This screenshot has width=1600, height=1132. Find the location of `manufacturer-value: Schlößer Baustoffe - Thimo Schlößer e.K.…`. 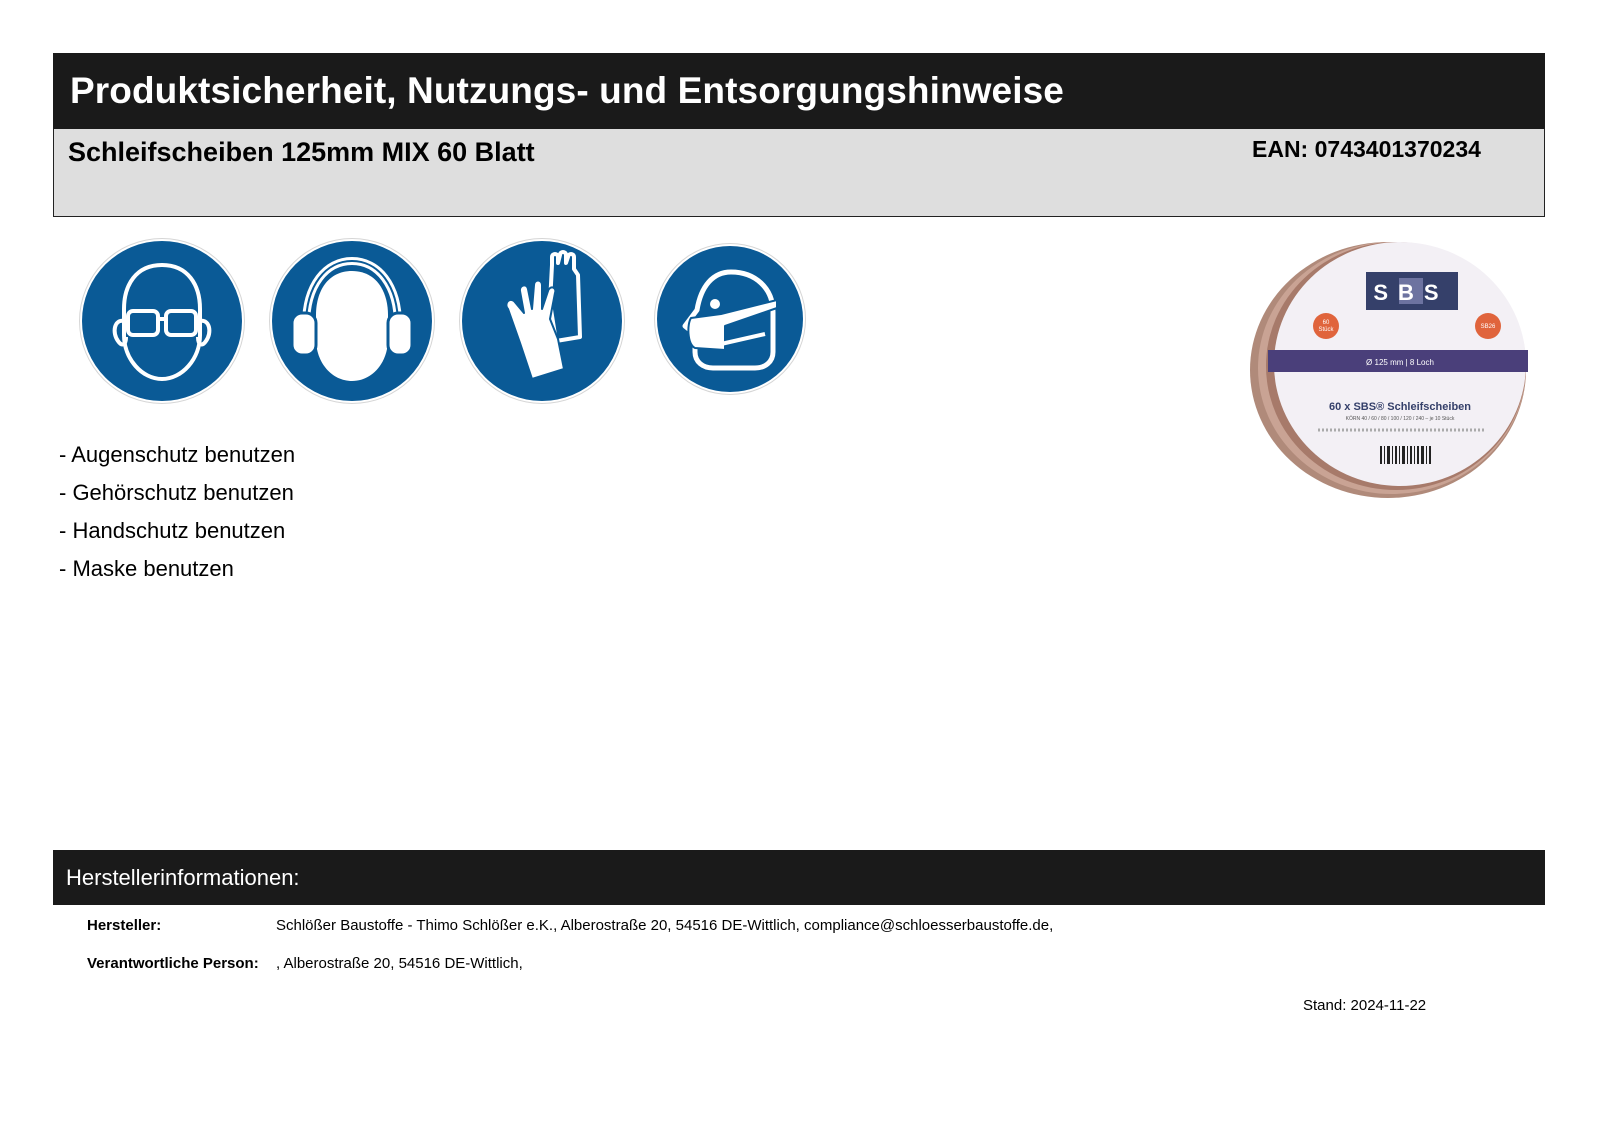

manufacturer-value: Schlößer Baustoffe - Thimo Schlößer e.K.… is located at coordinates (665, 925).